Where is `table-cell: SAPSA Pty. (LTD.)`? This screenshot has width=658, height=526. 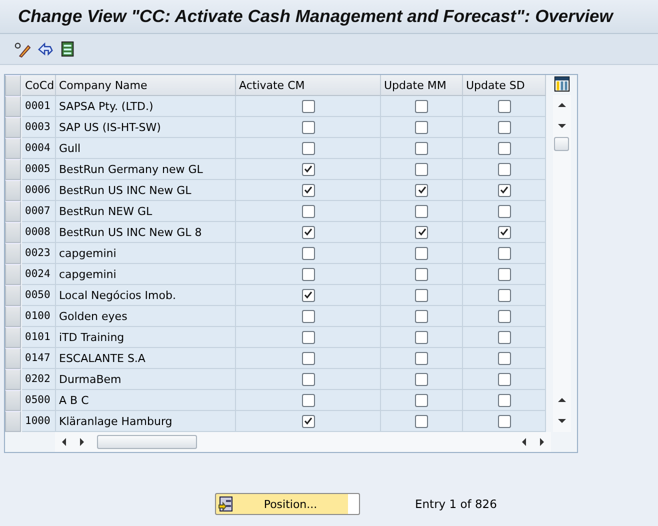 table-cell: SAPSA Pty. (LTD.) is located at coordinates (146, 106).